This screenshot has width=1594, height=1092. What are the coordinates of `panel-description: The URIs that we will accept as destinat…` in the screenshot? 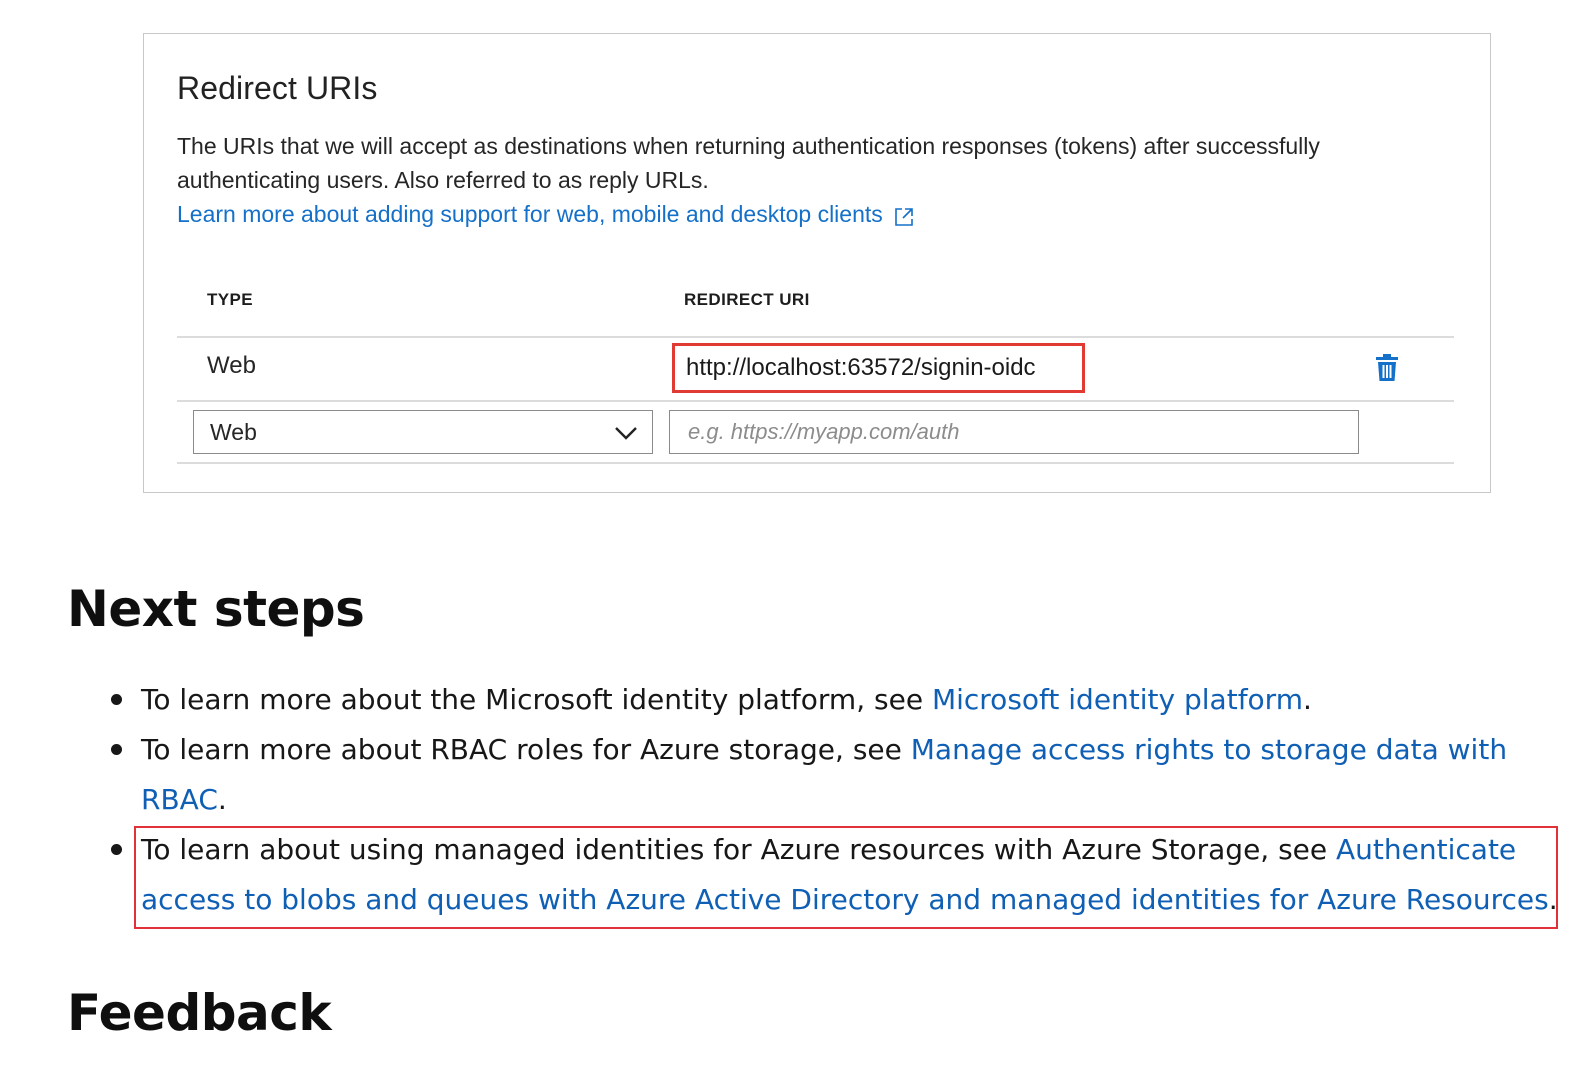 It's located at (748, 163).